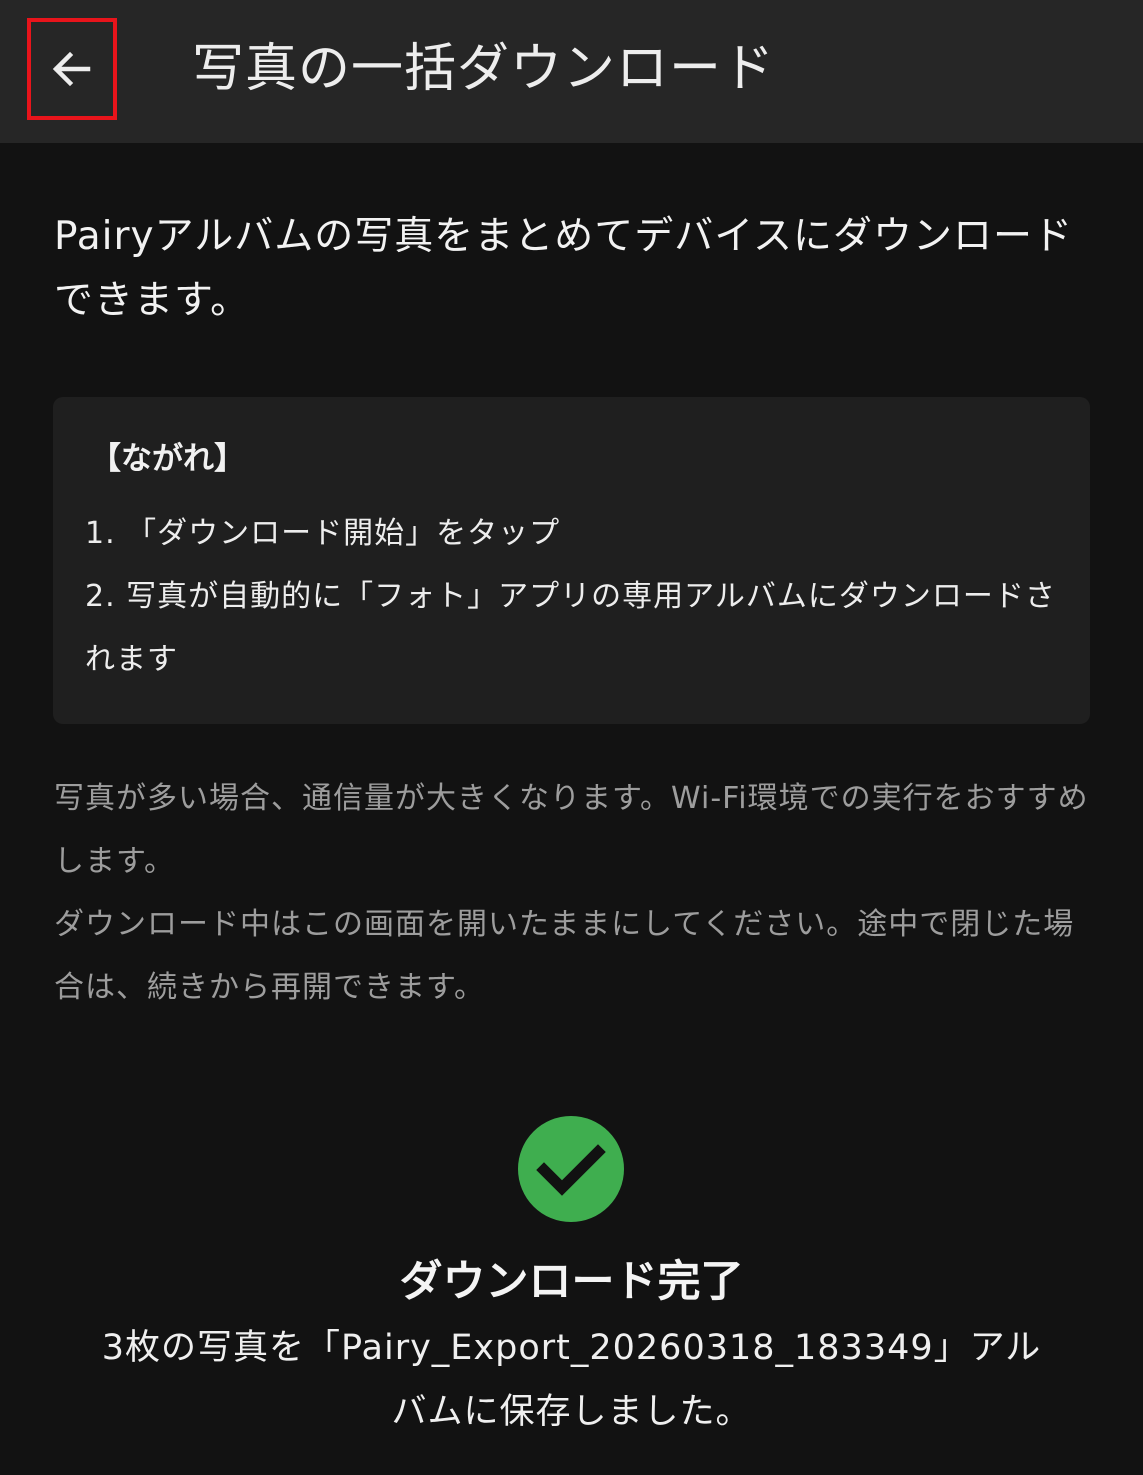 This screenshot has height=1475, width=1143. What do you see at coordinates (323, 533) in the screenshot?
I see `flow-step: 1. 「ダウンロード開始」をタップ` at bounding box center [323, 533].